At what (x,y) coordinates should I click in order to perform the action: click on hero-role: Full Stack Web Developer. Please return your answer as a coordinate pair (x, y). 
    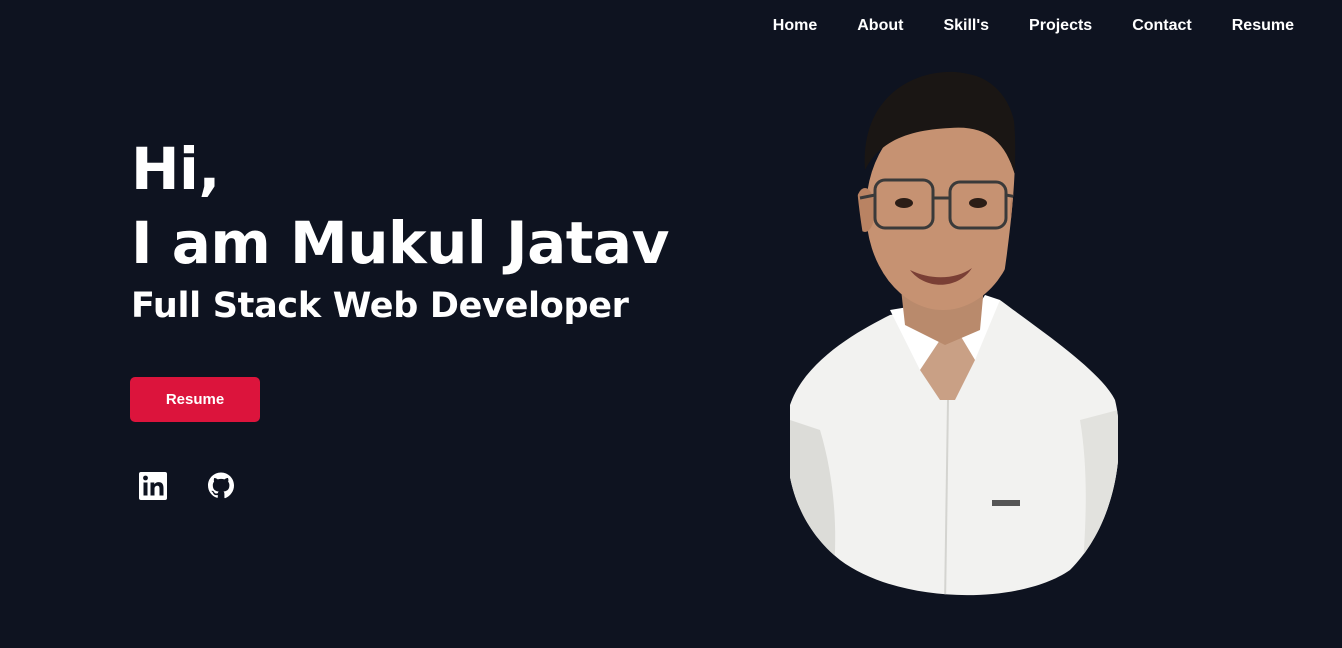
    Looking at the image, I should click on (380, 306).